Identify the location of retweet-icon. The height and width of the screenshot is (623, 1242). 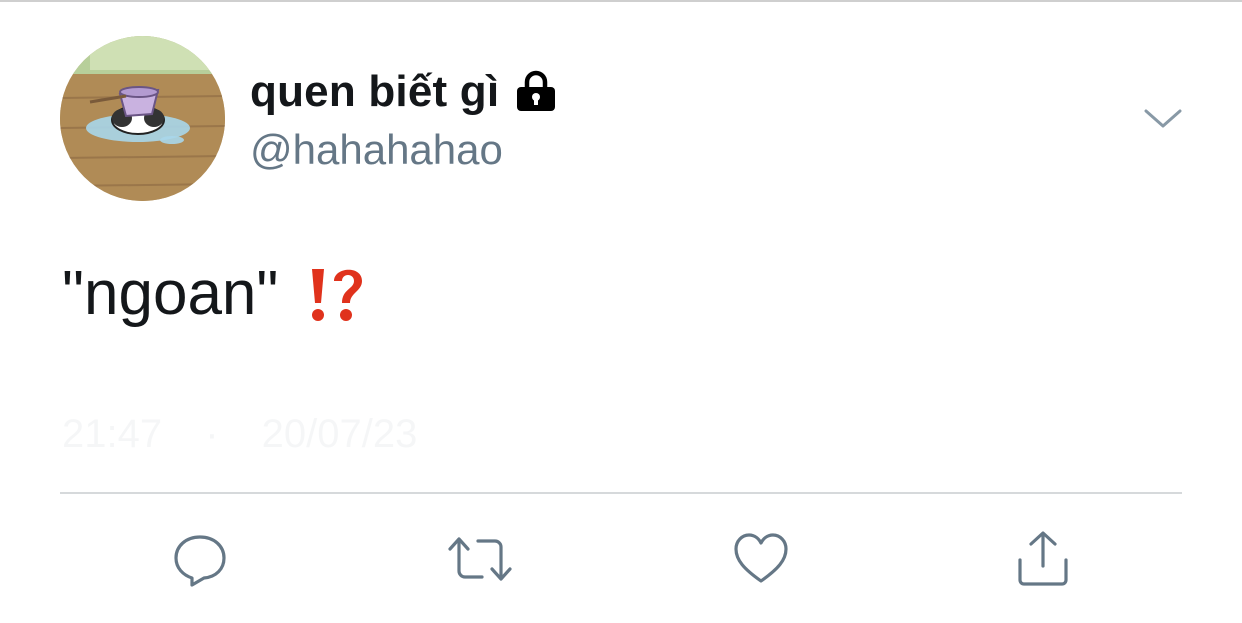
(480, 559).